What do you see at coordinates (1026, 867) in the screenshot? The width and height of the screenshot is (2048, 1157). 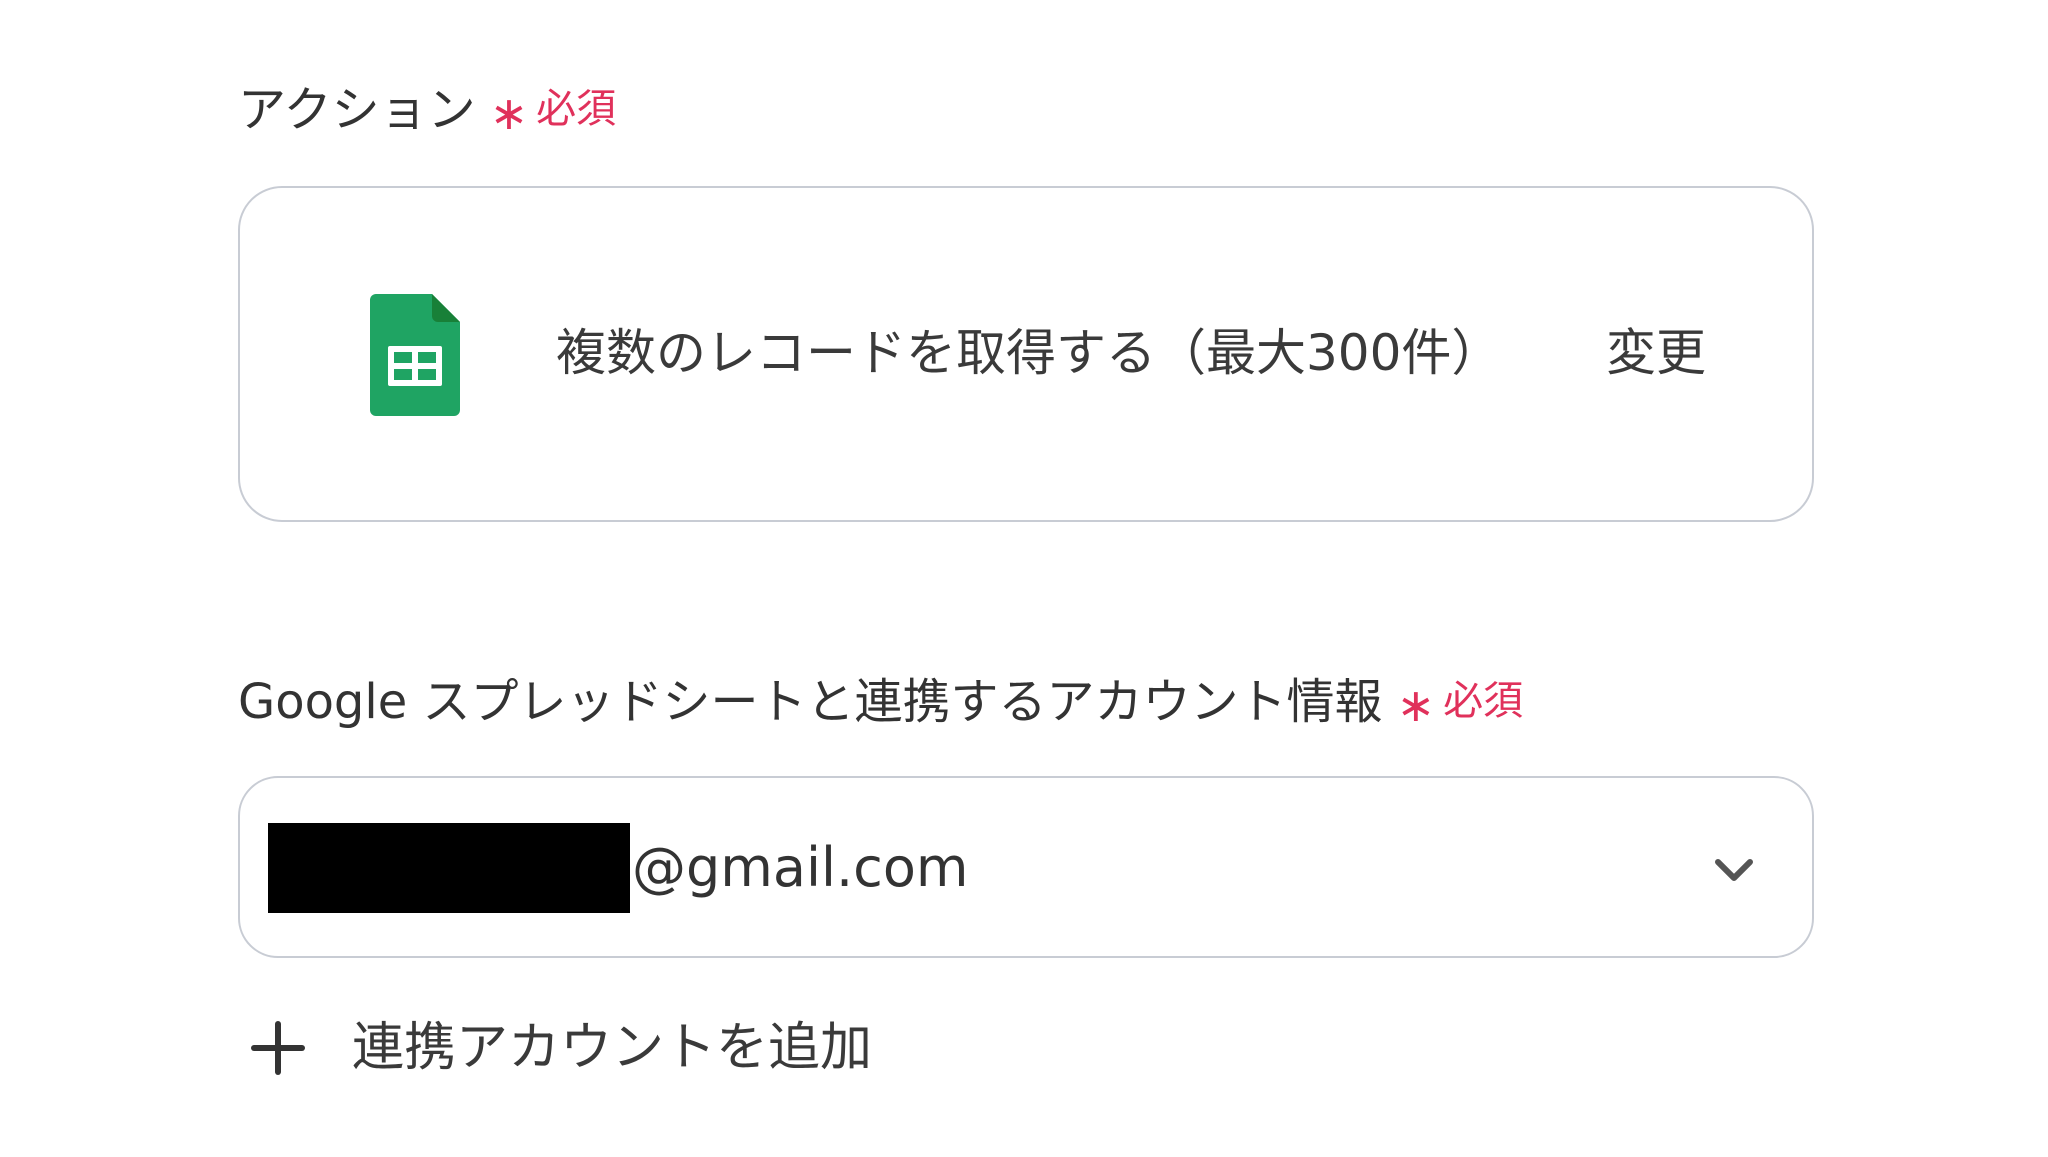 I see `account-select: @gmail.com` at bounding box center [1026, 867].